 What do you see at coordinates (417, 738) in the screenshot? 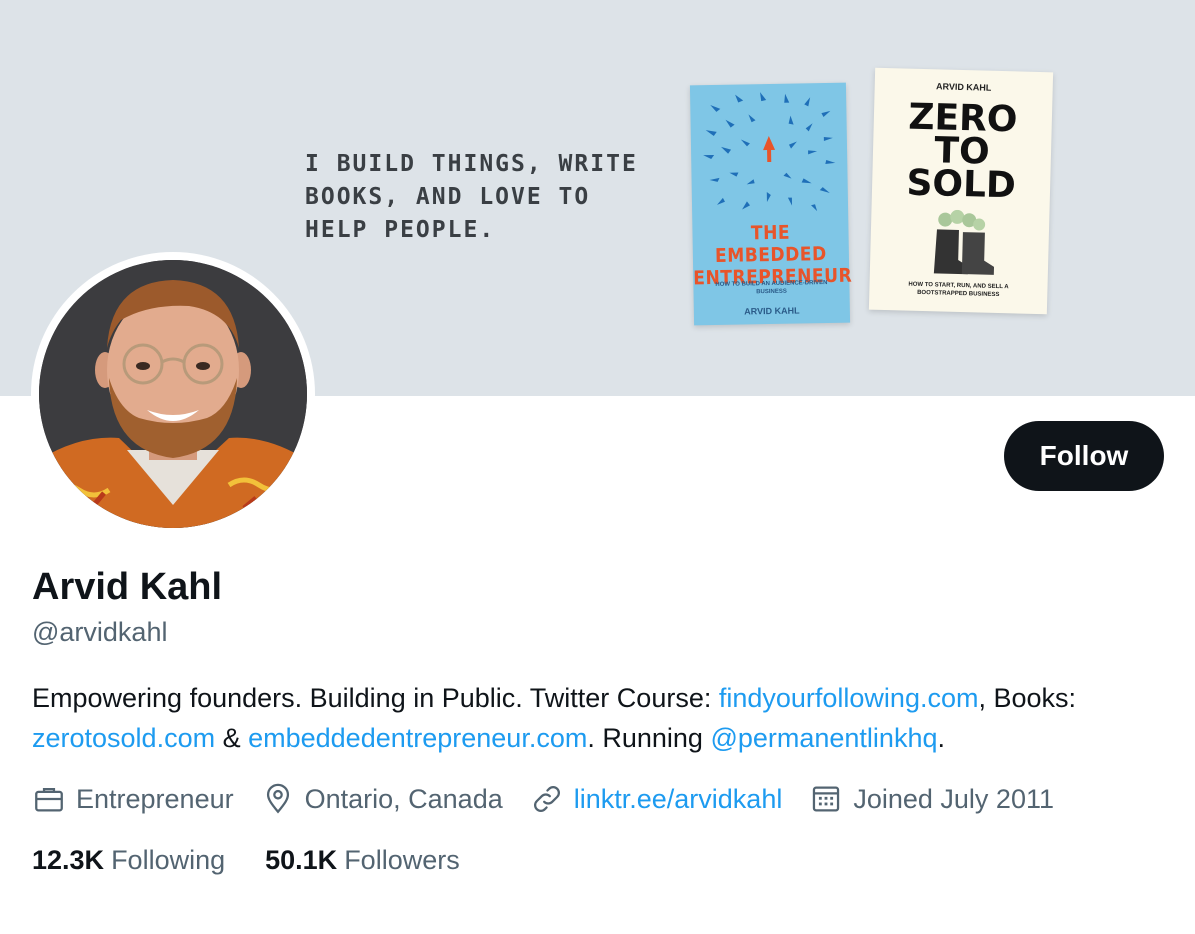
I see `bio-link-embeddedentrepreneur: embeddedentrepreneur.com` at bounding box center [417, 738].